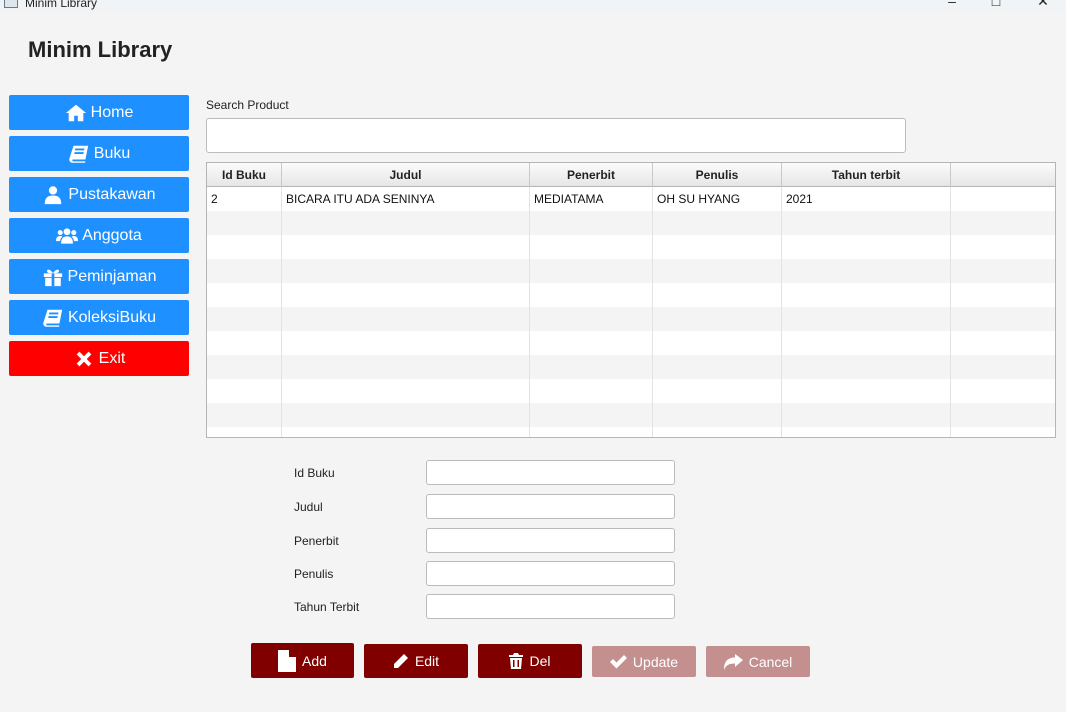 Image resolution: width=1066 pixels, height=712 pixels. I want to click on app-window-icon, so click(11, 4).